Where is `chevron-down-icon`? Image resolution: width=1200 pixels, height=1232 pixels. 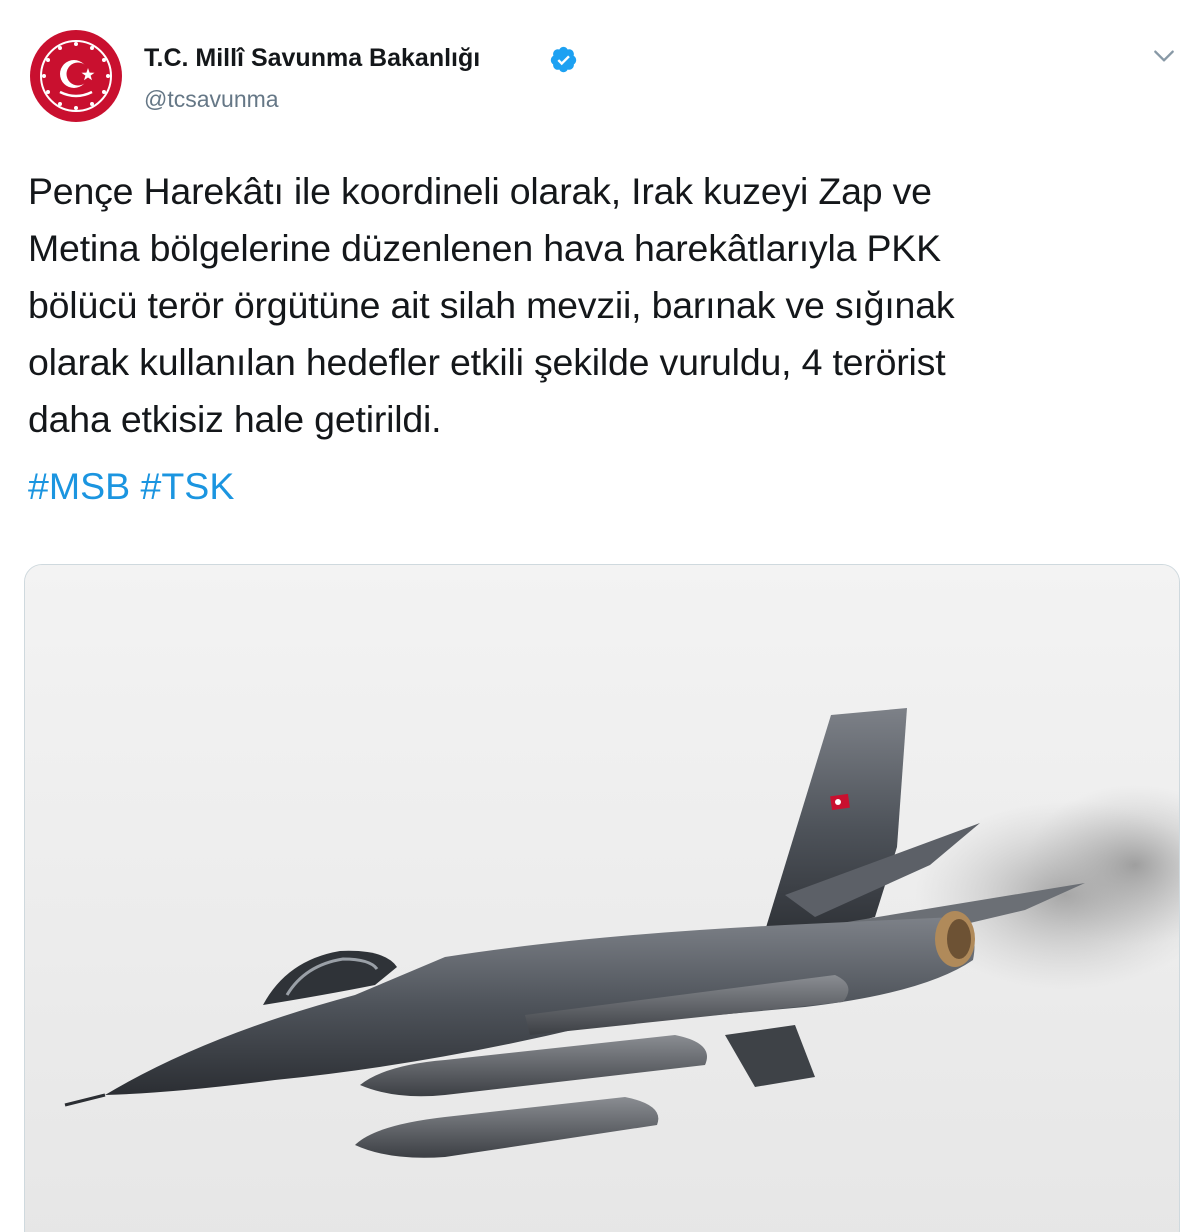 chevron-down-icon is located at coordinates (1164, 56).